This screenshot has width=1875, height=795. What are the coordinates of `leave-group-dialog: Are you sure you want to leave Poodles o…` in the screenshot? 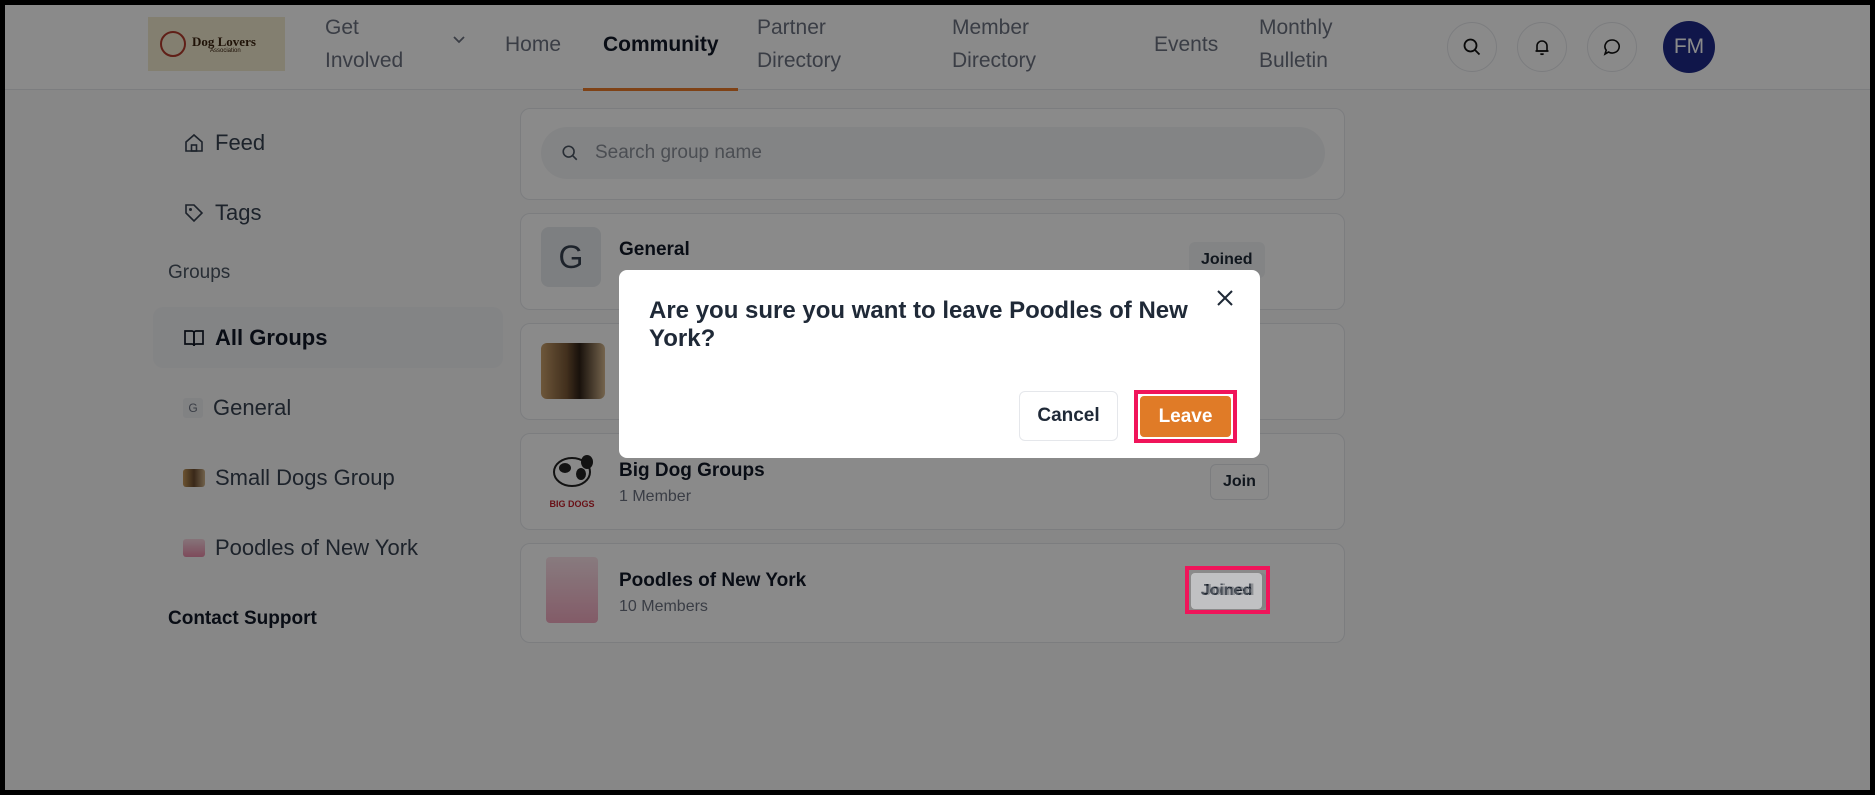 It's located at (939, 364).